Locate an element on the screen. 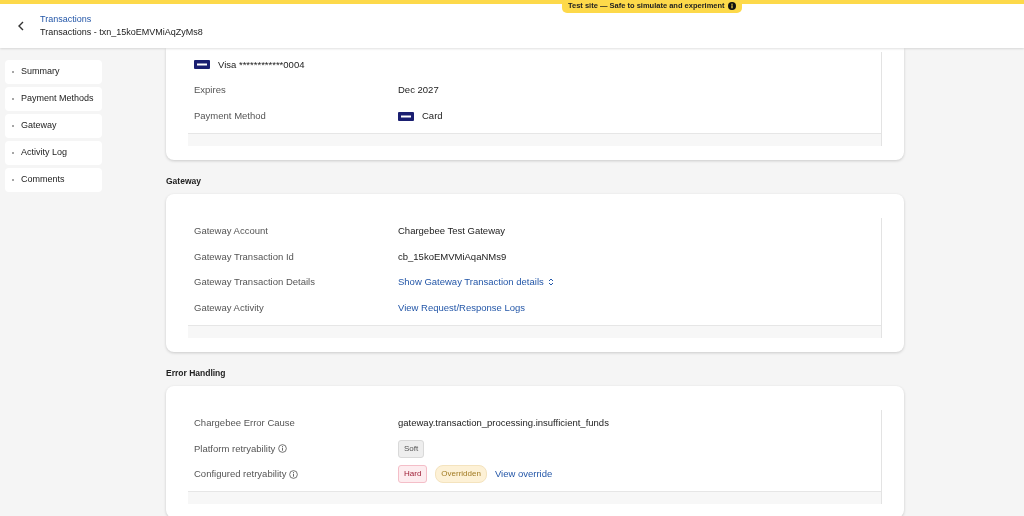 Image resolution: width=1024 pixels, height=516 pixels. section-heading: Error Handling is located at coordinates (196, 373).